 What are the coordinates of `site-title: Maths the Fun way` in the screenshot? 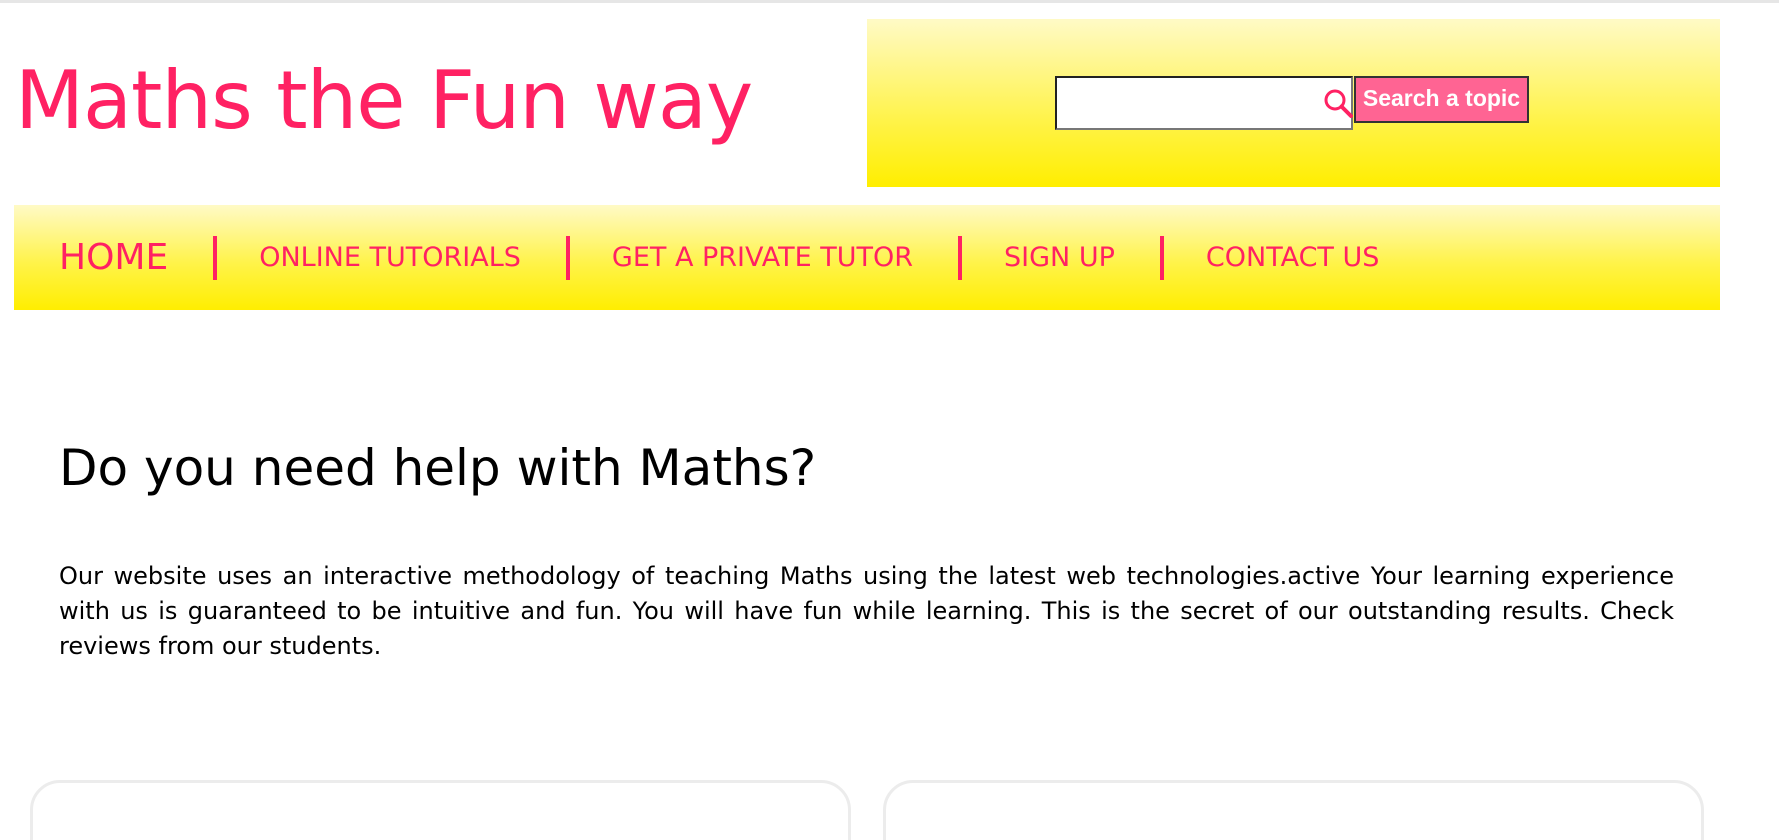 It's located at (384, 100).